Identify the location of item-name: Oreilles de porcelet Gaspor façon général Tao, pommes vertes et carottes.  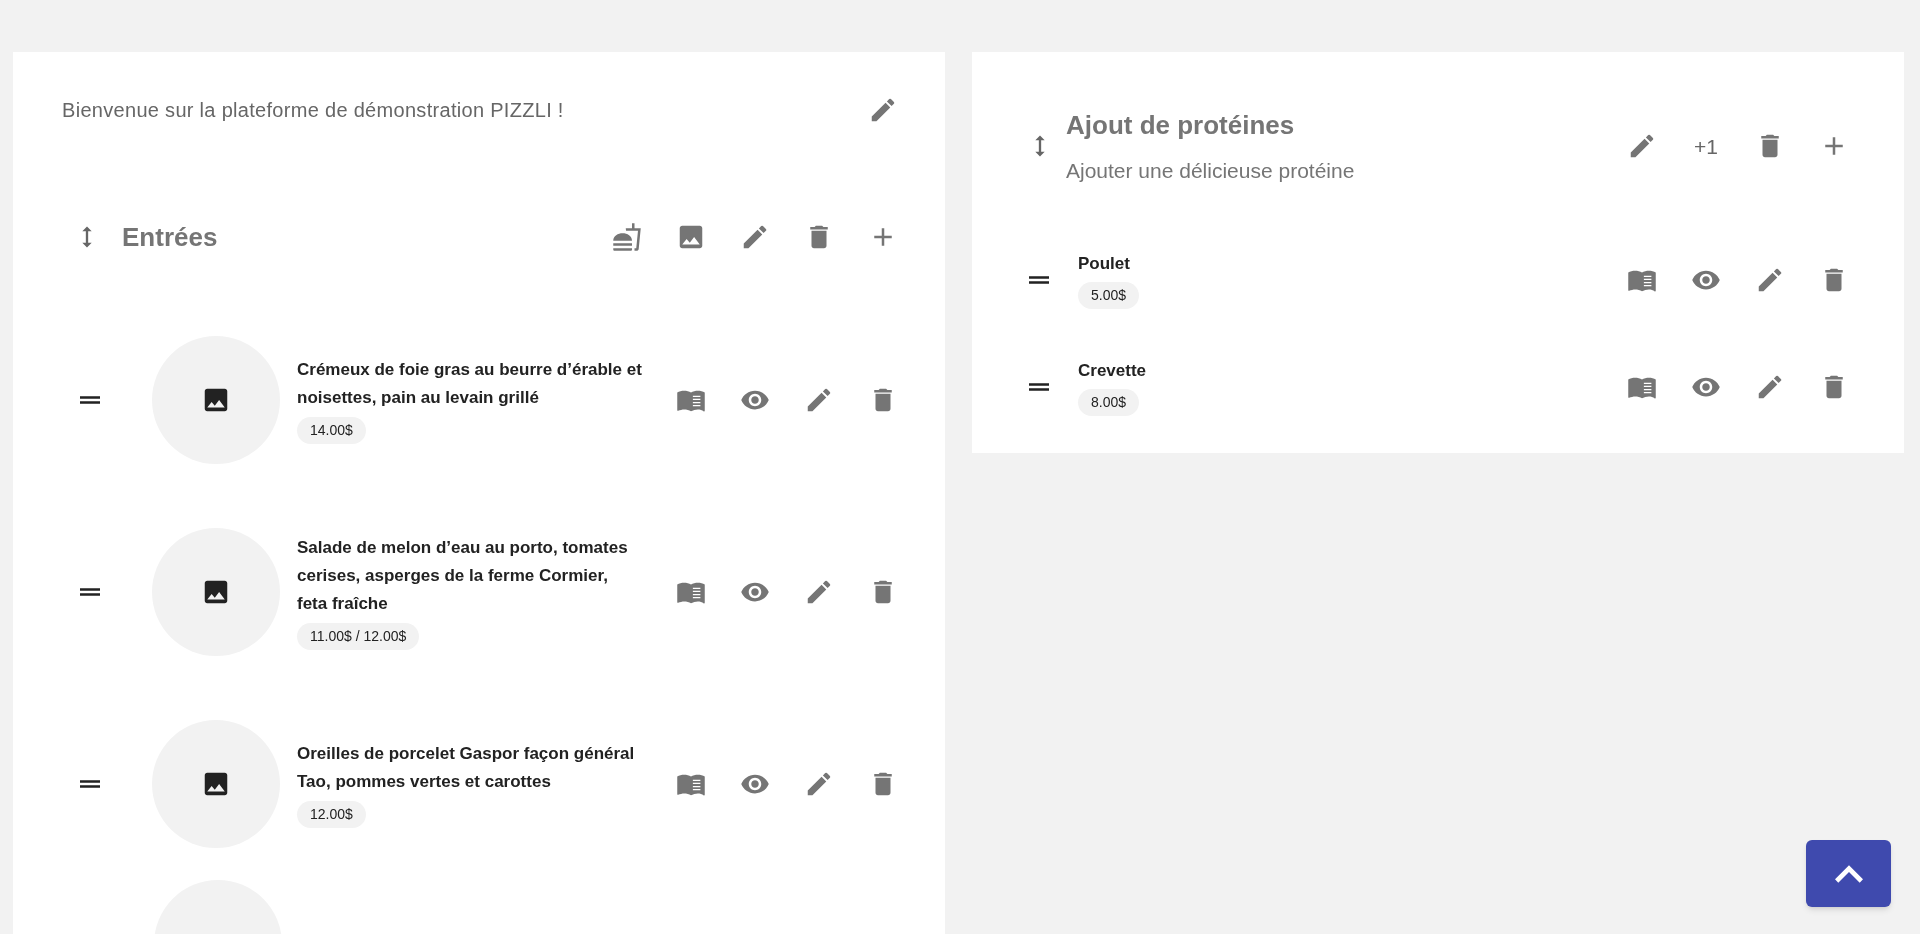
(466, 768).